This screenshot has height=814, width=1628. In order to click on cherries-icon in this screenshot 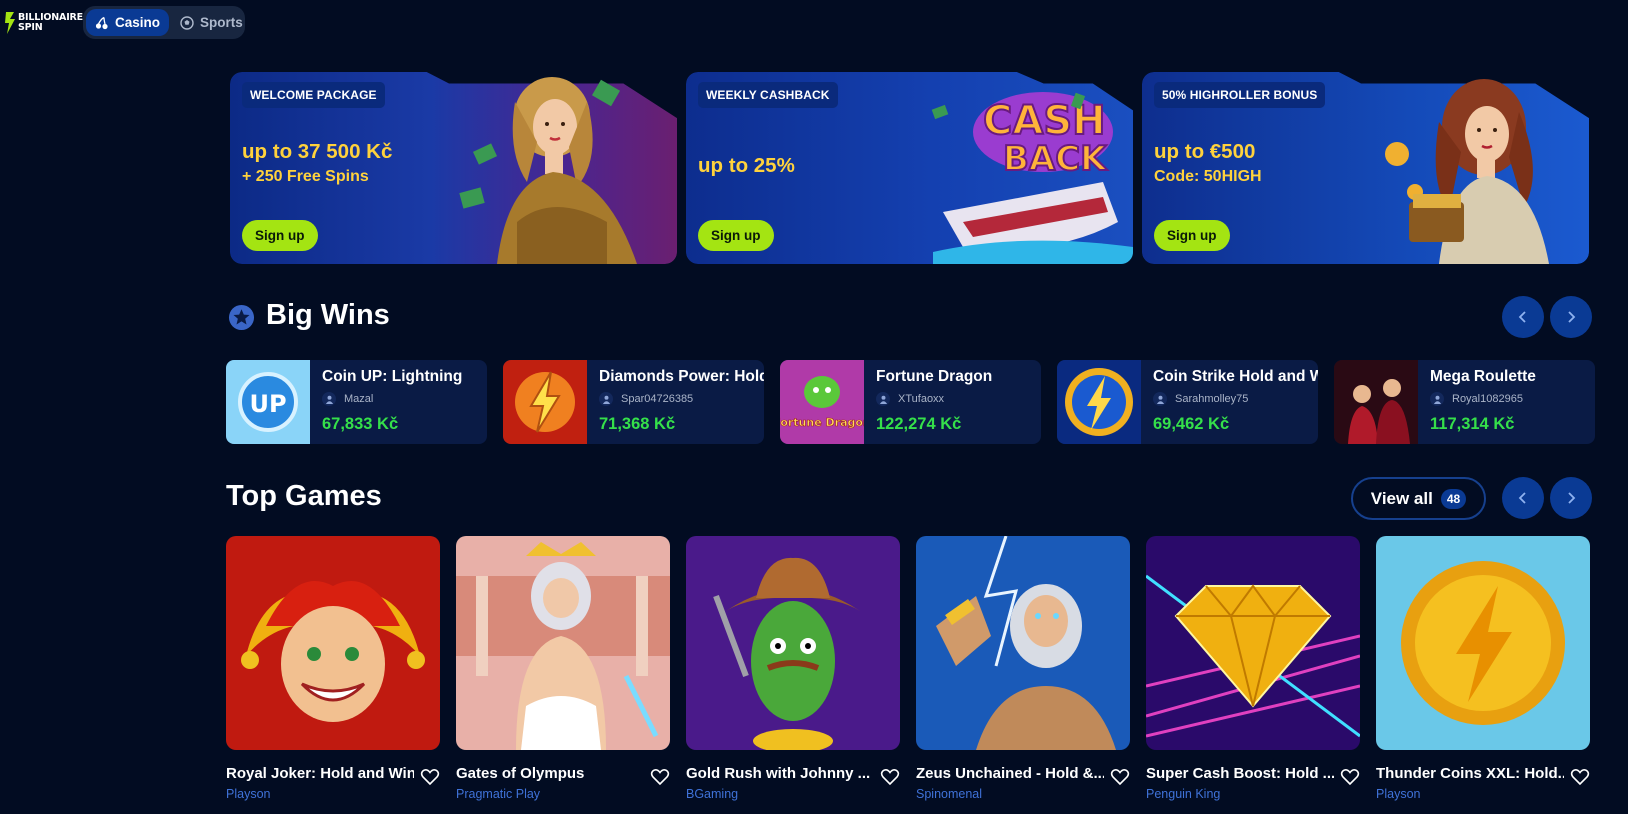, I will do `click(101, 22)`.